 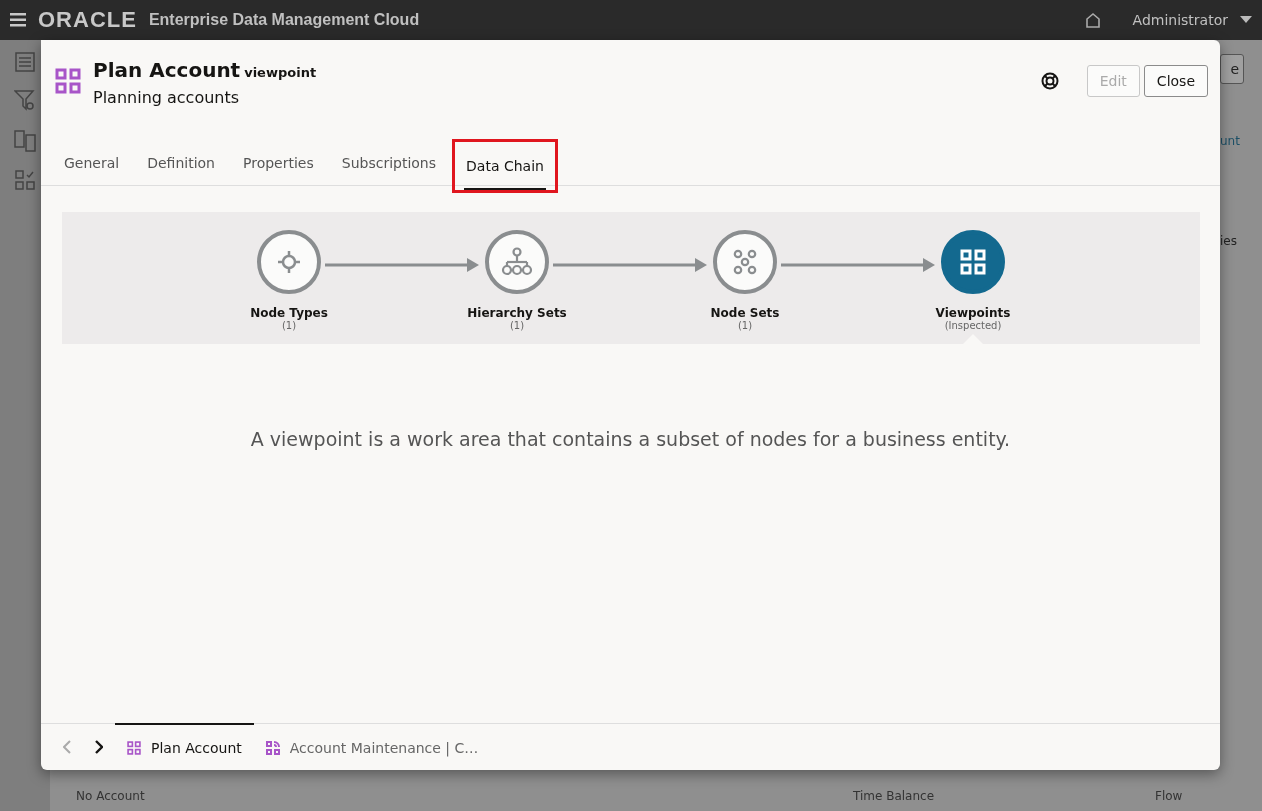 What do you see at coordinates (111, 796) in the screenshot?
I see `table-cell-text: No Account` at bounding box center [111, 796].